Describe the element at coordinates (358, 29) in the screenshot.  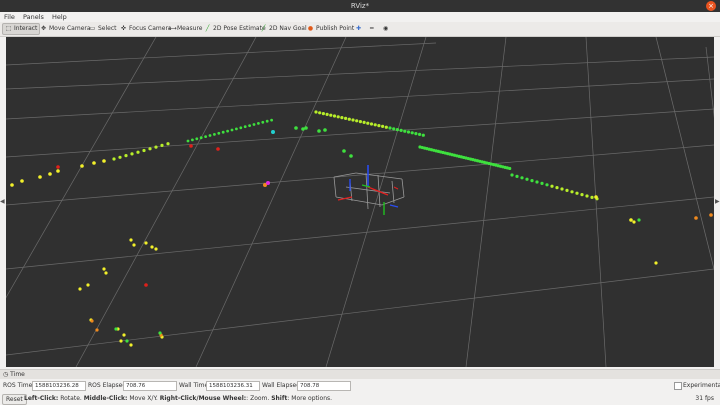
I see `add-tool-icon: ✚` at that location.